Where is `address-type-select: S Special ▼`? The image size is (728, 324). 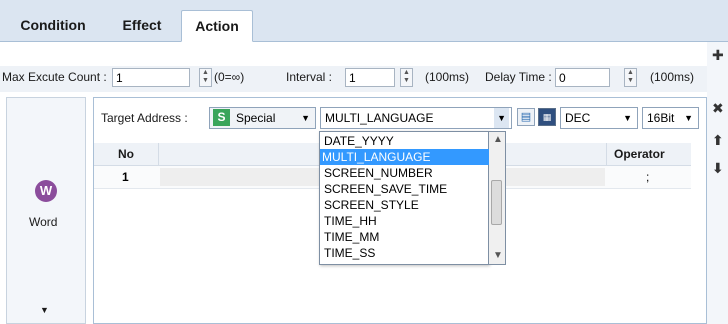 address-type-select: S Special ▼ is located at coordinates (262, 118).